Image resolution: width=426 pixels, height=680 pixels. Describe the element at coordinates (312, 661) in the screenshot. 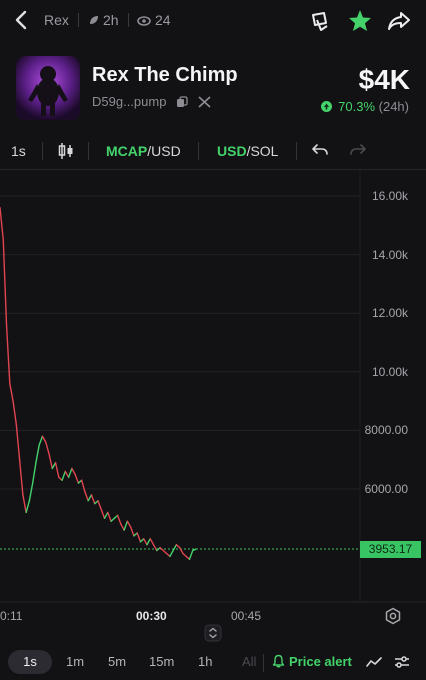

I see `price-alert-button: Price alert` at that location.